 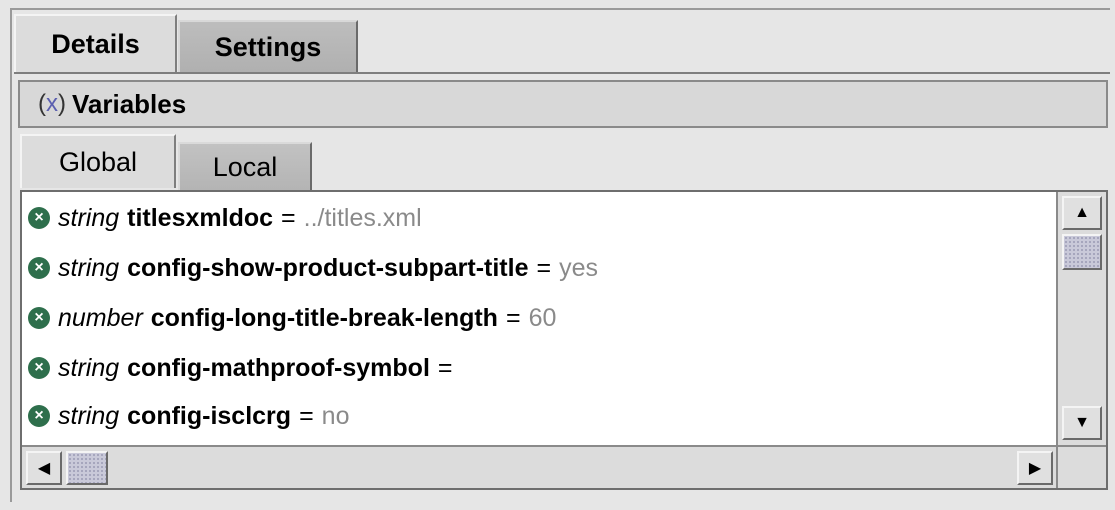 I want to click on horizontal-scrollbar: ◀ ▶, so click(x=539, y=466).